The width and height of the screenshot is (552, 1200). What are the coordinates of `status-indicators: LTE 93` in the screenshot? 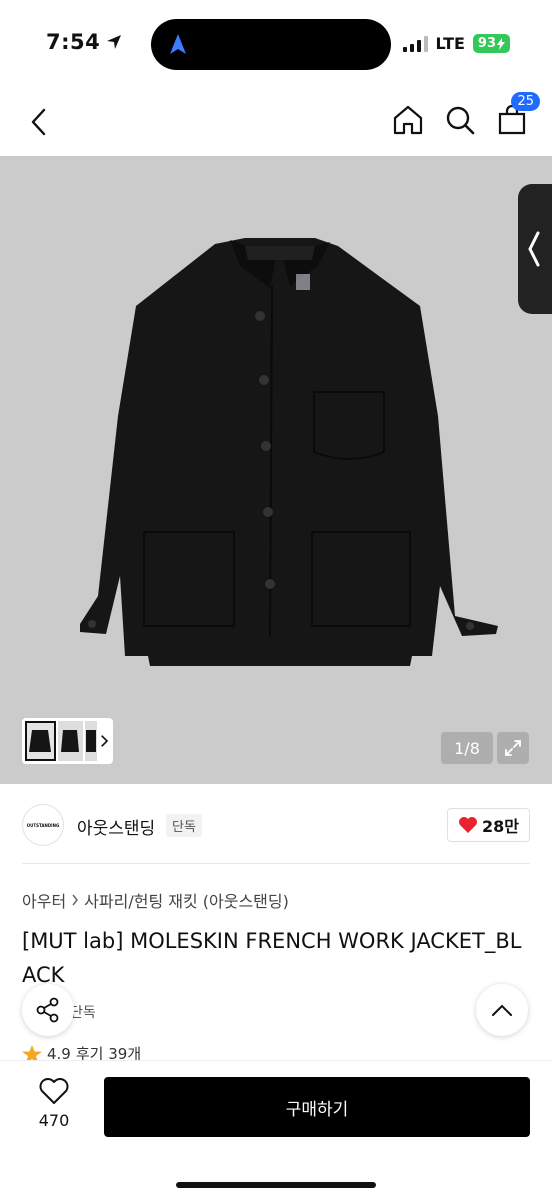 It's located at (456, 43).